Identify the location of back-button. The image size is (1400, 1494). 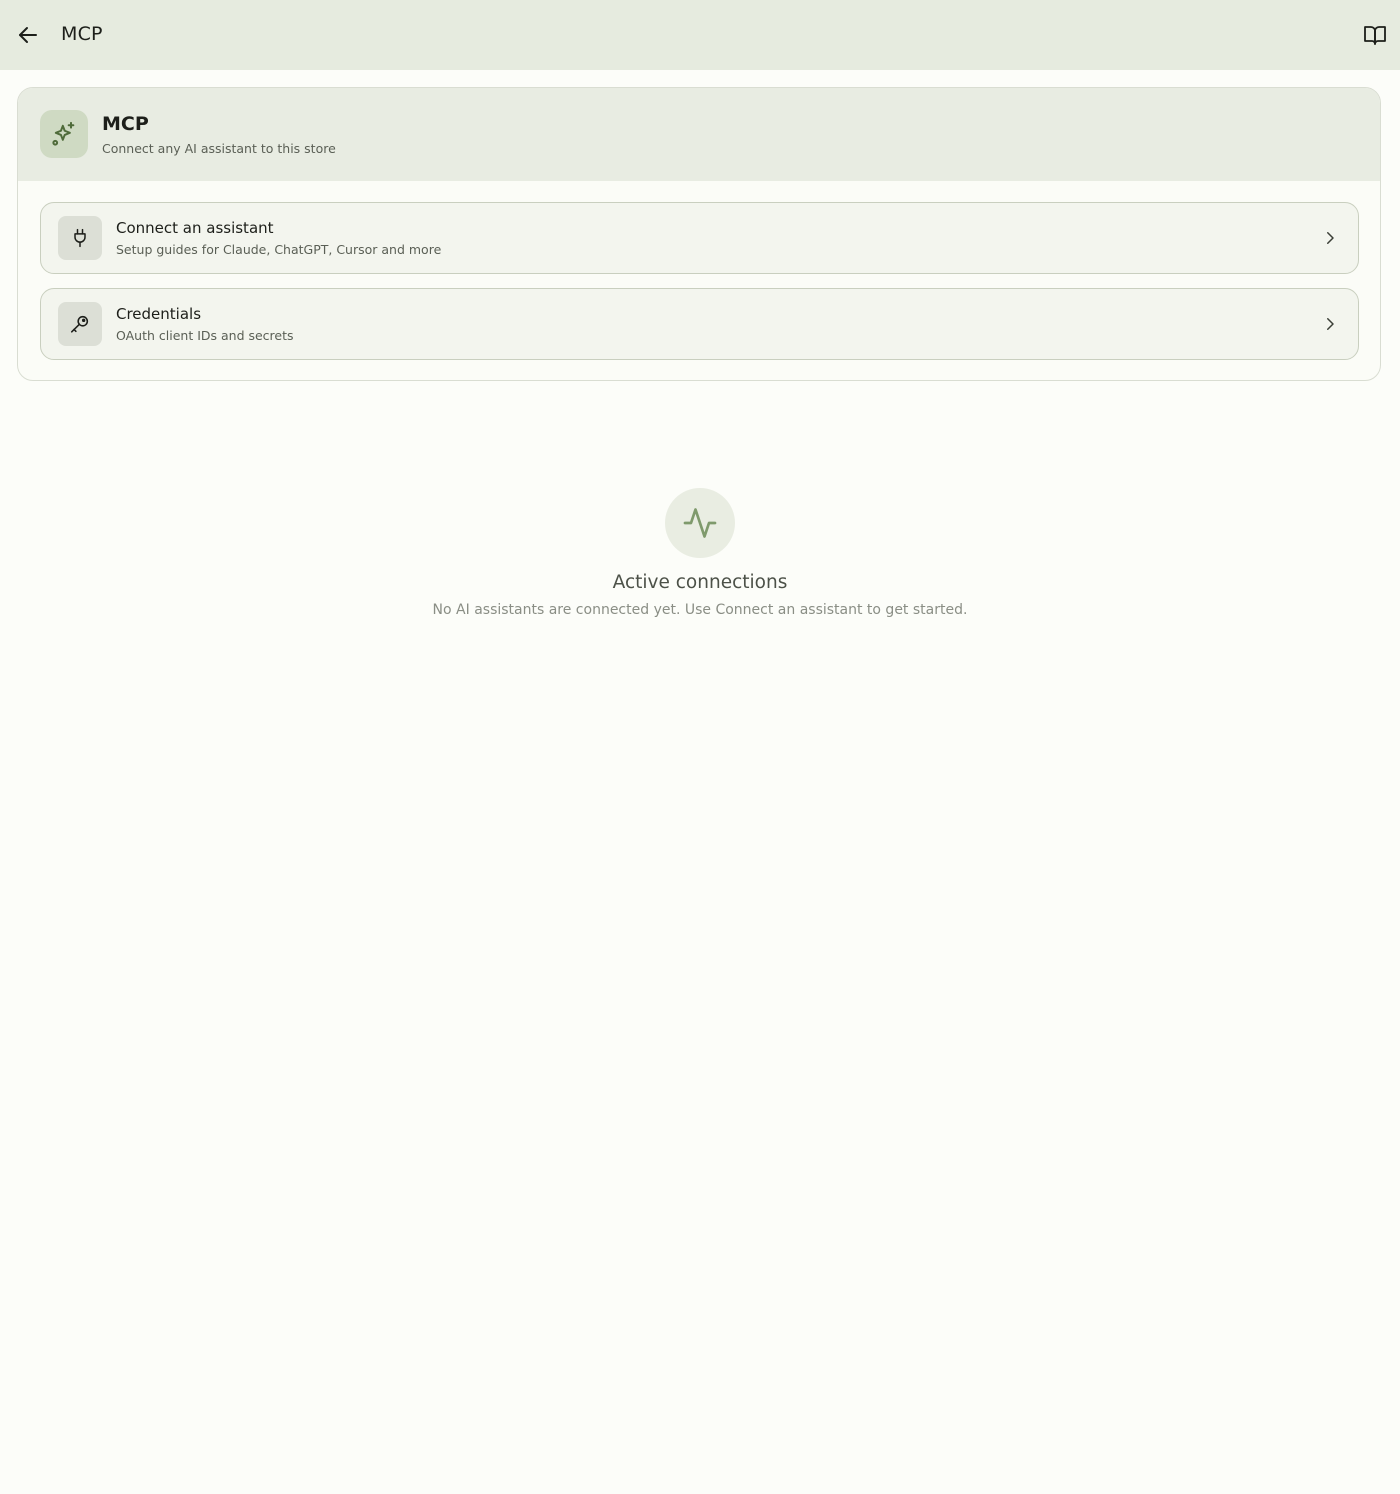
(28, 35).